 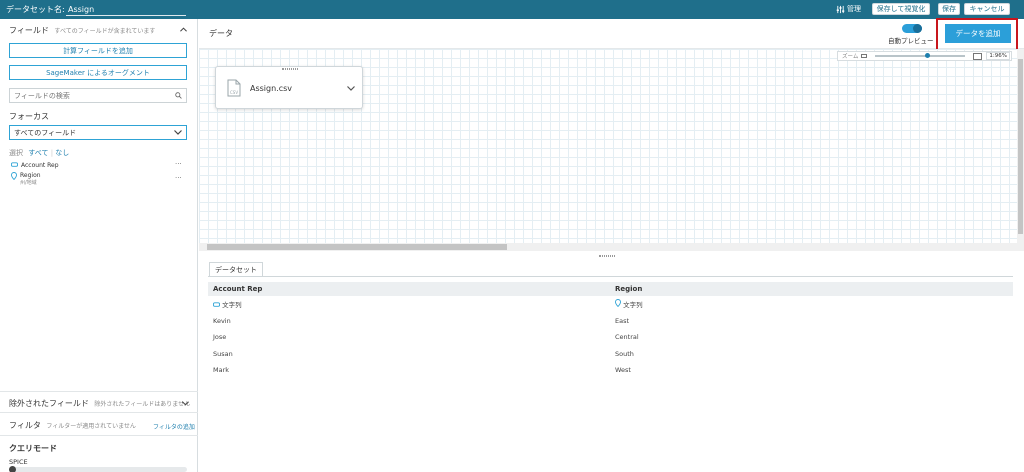 I want to click on chevron-up-icon, so click(x=183, y=29).